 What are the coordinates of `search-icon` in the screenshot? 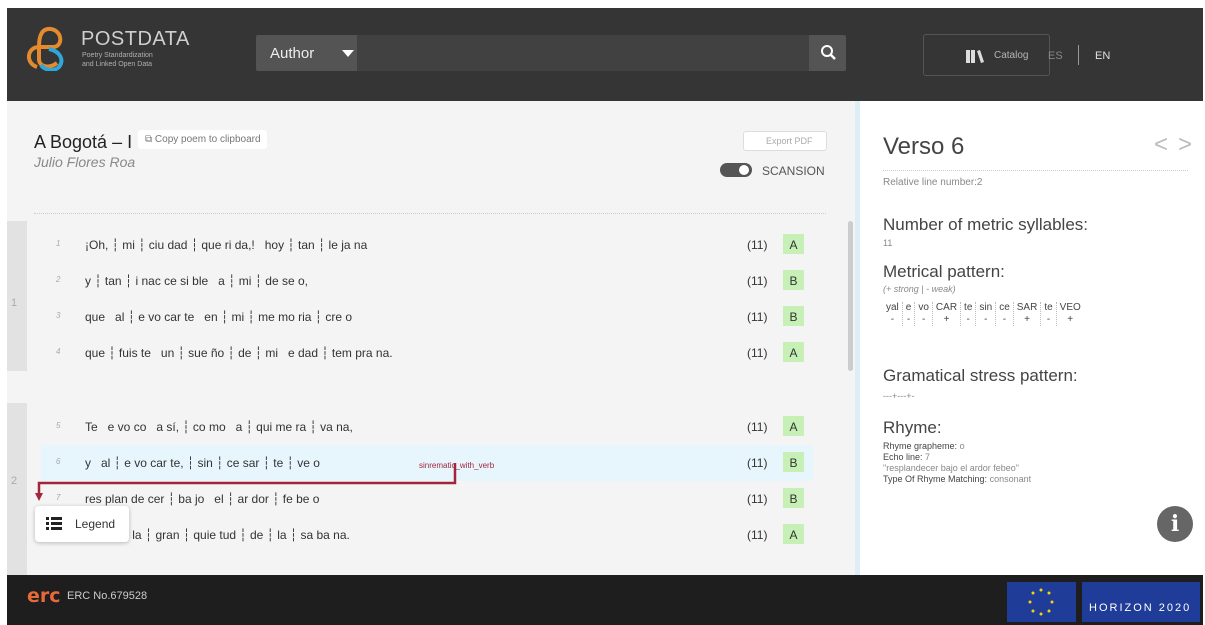 It's located at (828, 53).